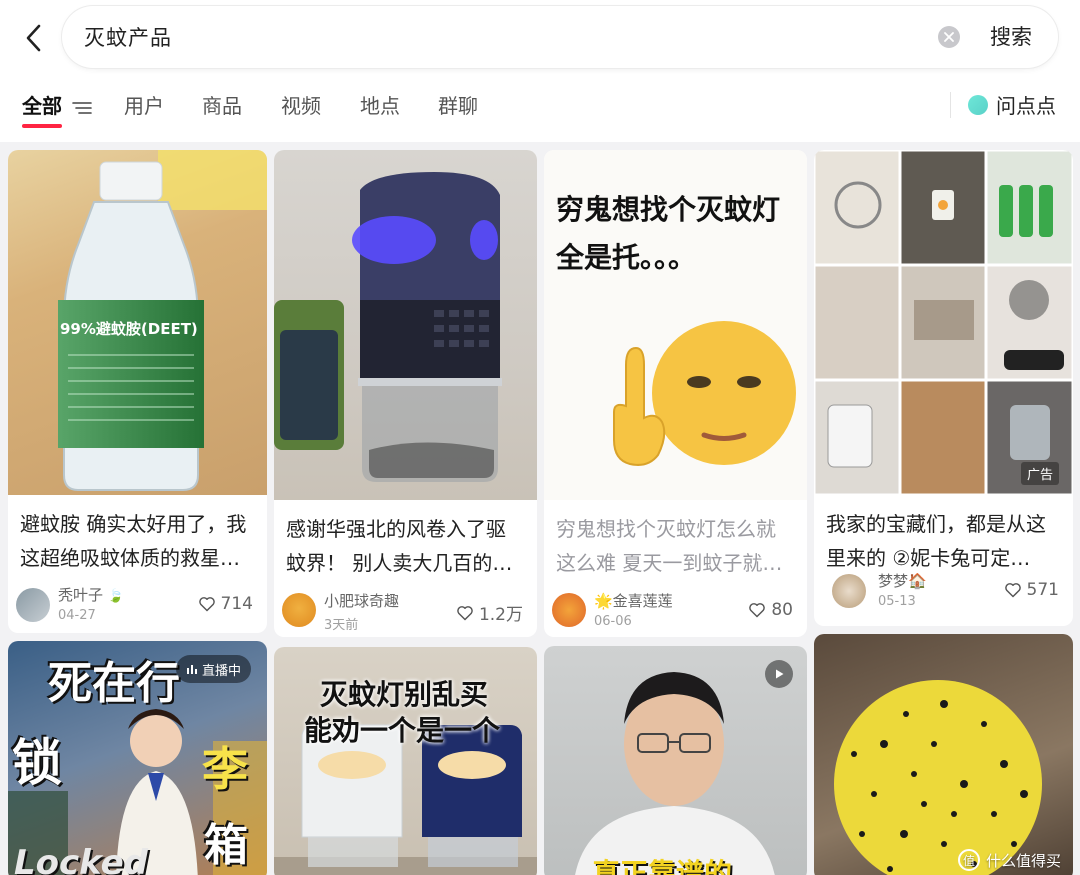 The width and height of the screenshot is (1080, 875). I want to click on like-button: 714, so click(225, 604).